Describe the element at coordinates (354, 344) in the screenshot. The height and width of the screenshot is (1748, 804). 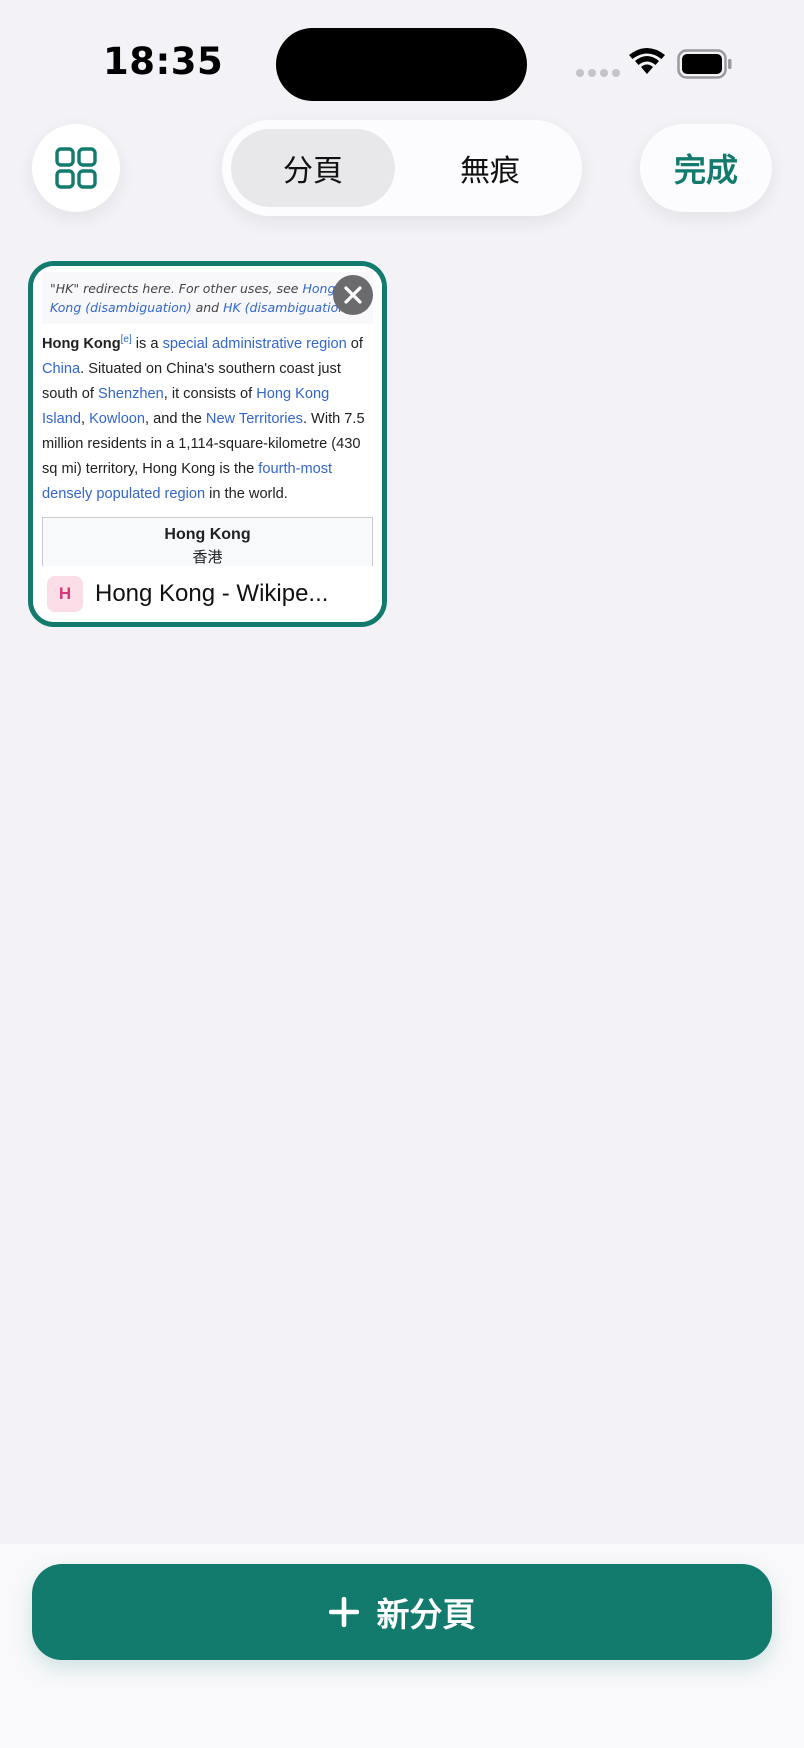
I see `article-text: of` at that location.